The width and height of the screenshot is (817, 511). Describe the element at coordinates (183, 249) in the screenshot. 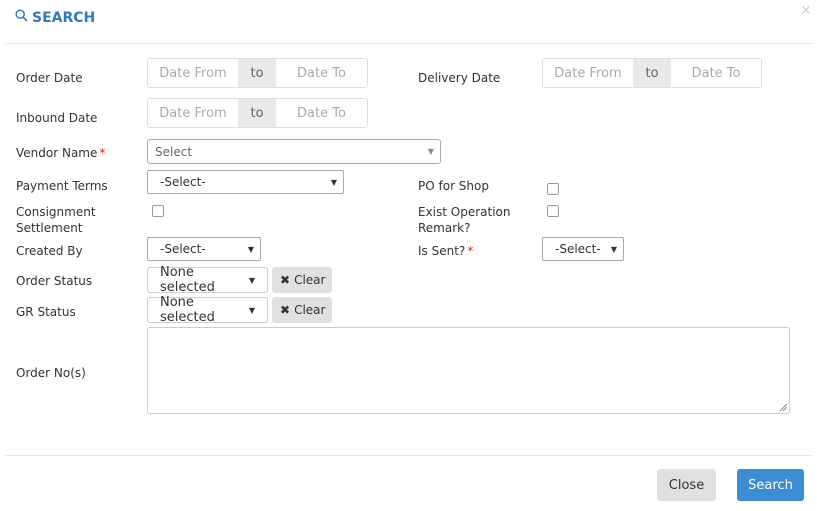

I see `created-by-value: -Select-` at that location.